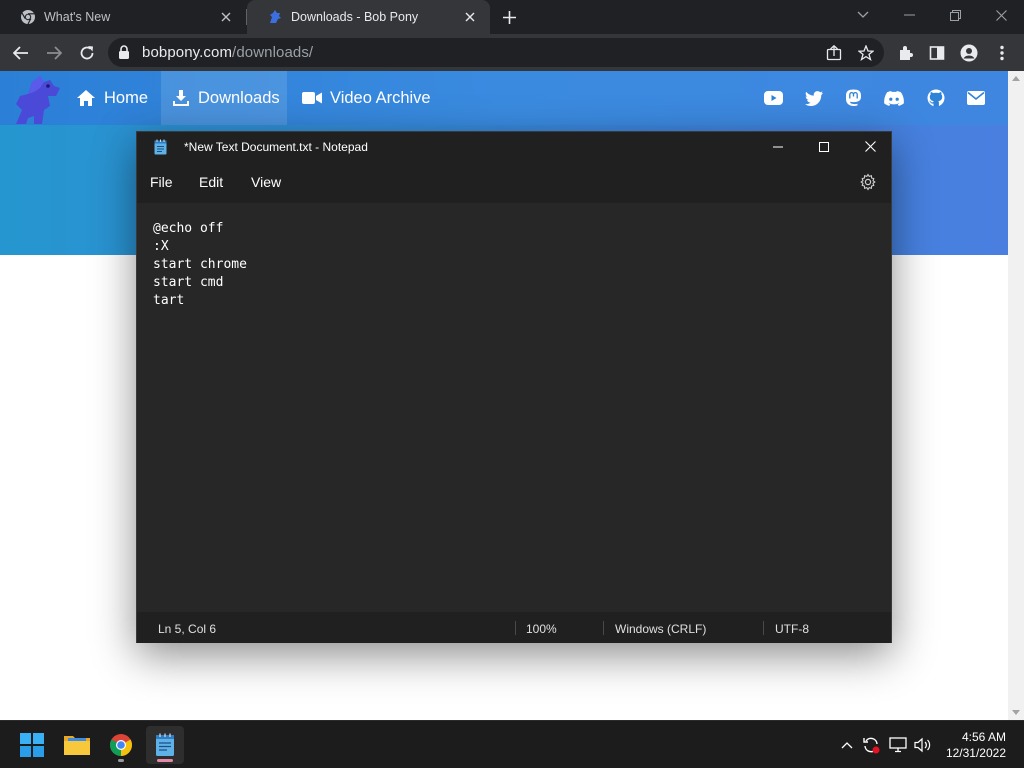 Image resolution: width=1024 pixels, height=768 pixels. Describe the element at coordinates (187, 52) in the screenshot. I see `url-host: bobpony.com` at that location.